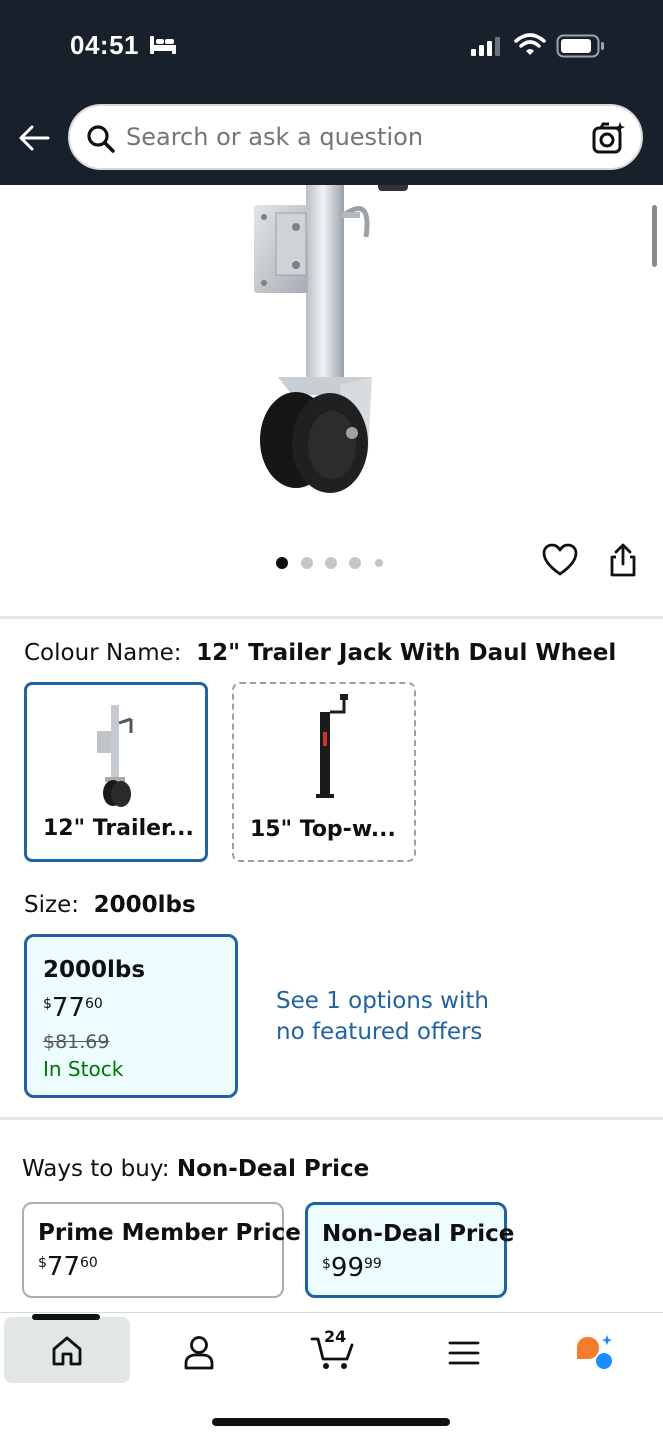  Describe the element at coordinates (373, 1264) in the screenshot. I see `price-fraction: 99` at that location.